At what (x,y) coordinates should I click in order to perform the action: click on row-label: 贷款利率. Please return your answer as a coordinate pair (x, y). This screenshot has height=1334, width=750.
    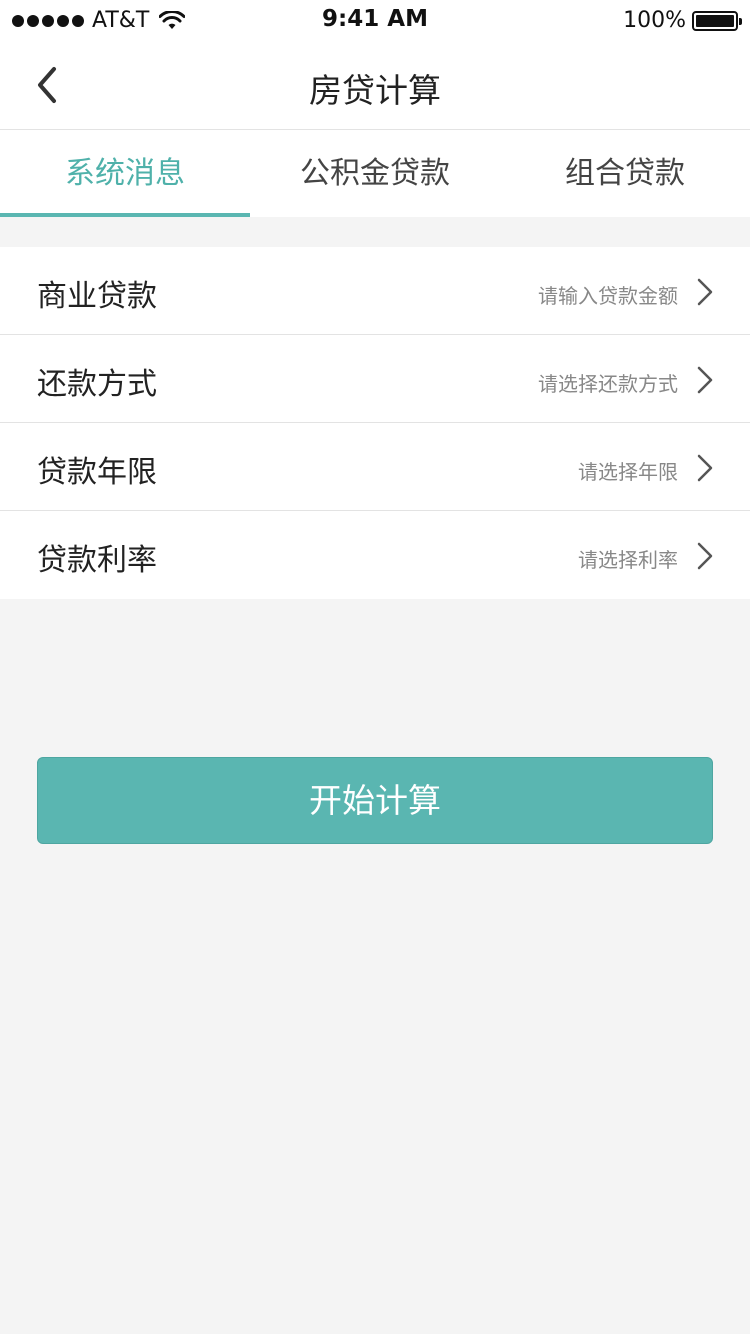
    Looking at the image, I should click on (97, 560).